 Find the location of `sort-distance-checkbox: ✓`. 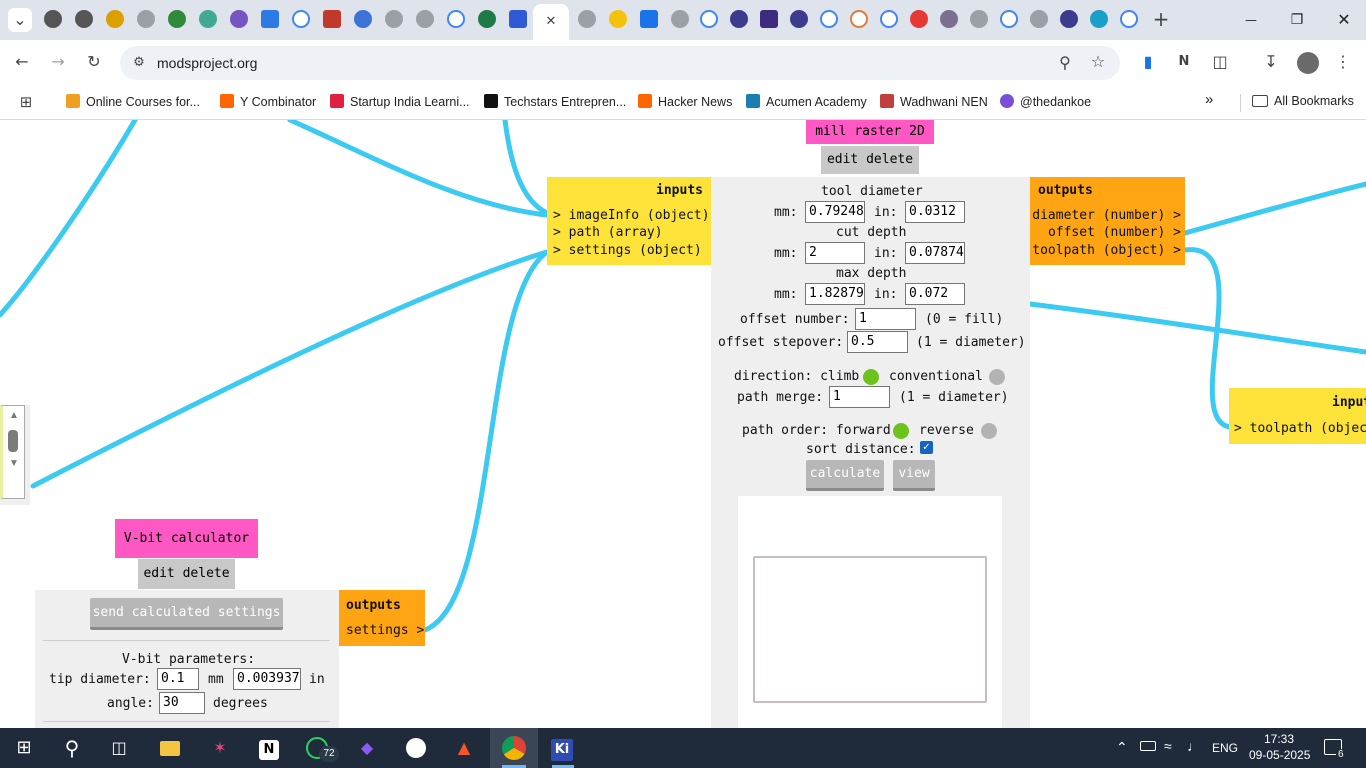

sort-distance-checkbox: ✓ is located at coordinates (926, 447).